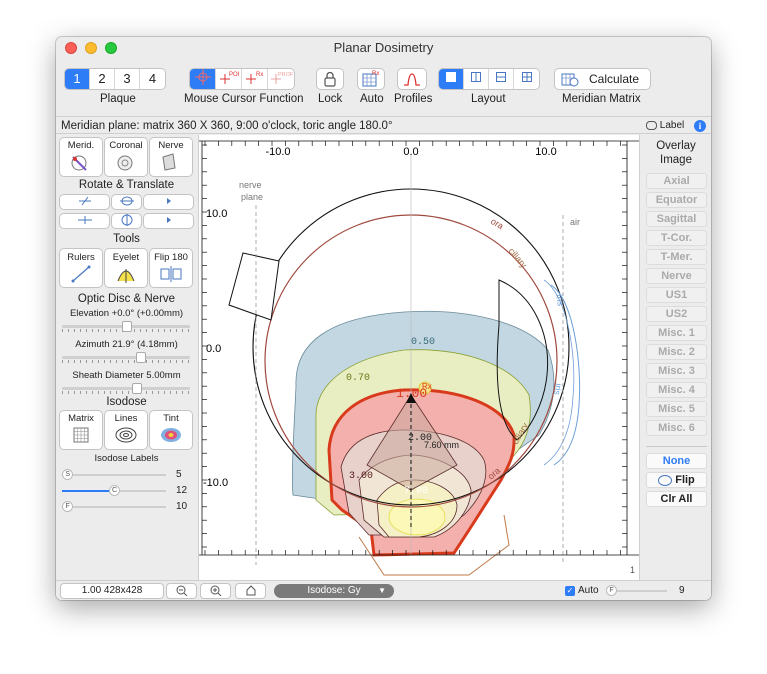 The image size is (767, 674). I want to click on auto-button: Rx, so click(371, 79).